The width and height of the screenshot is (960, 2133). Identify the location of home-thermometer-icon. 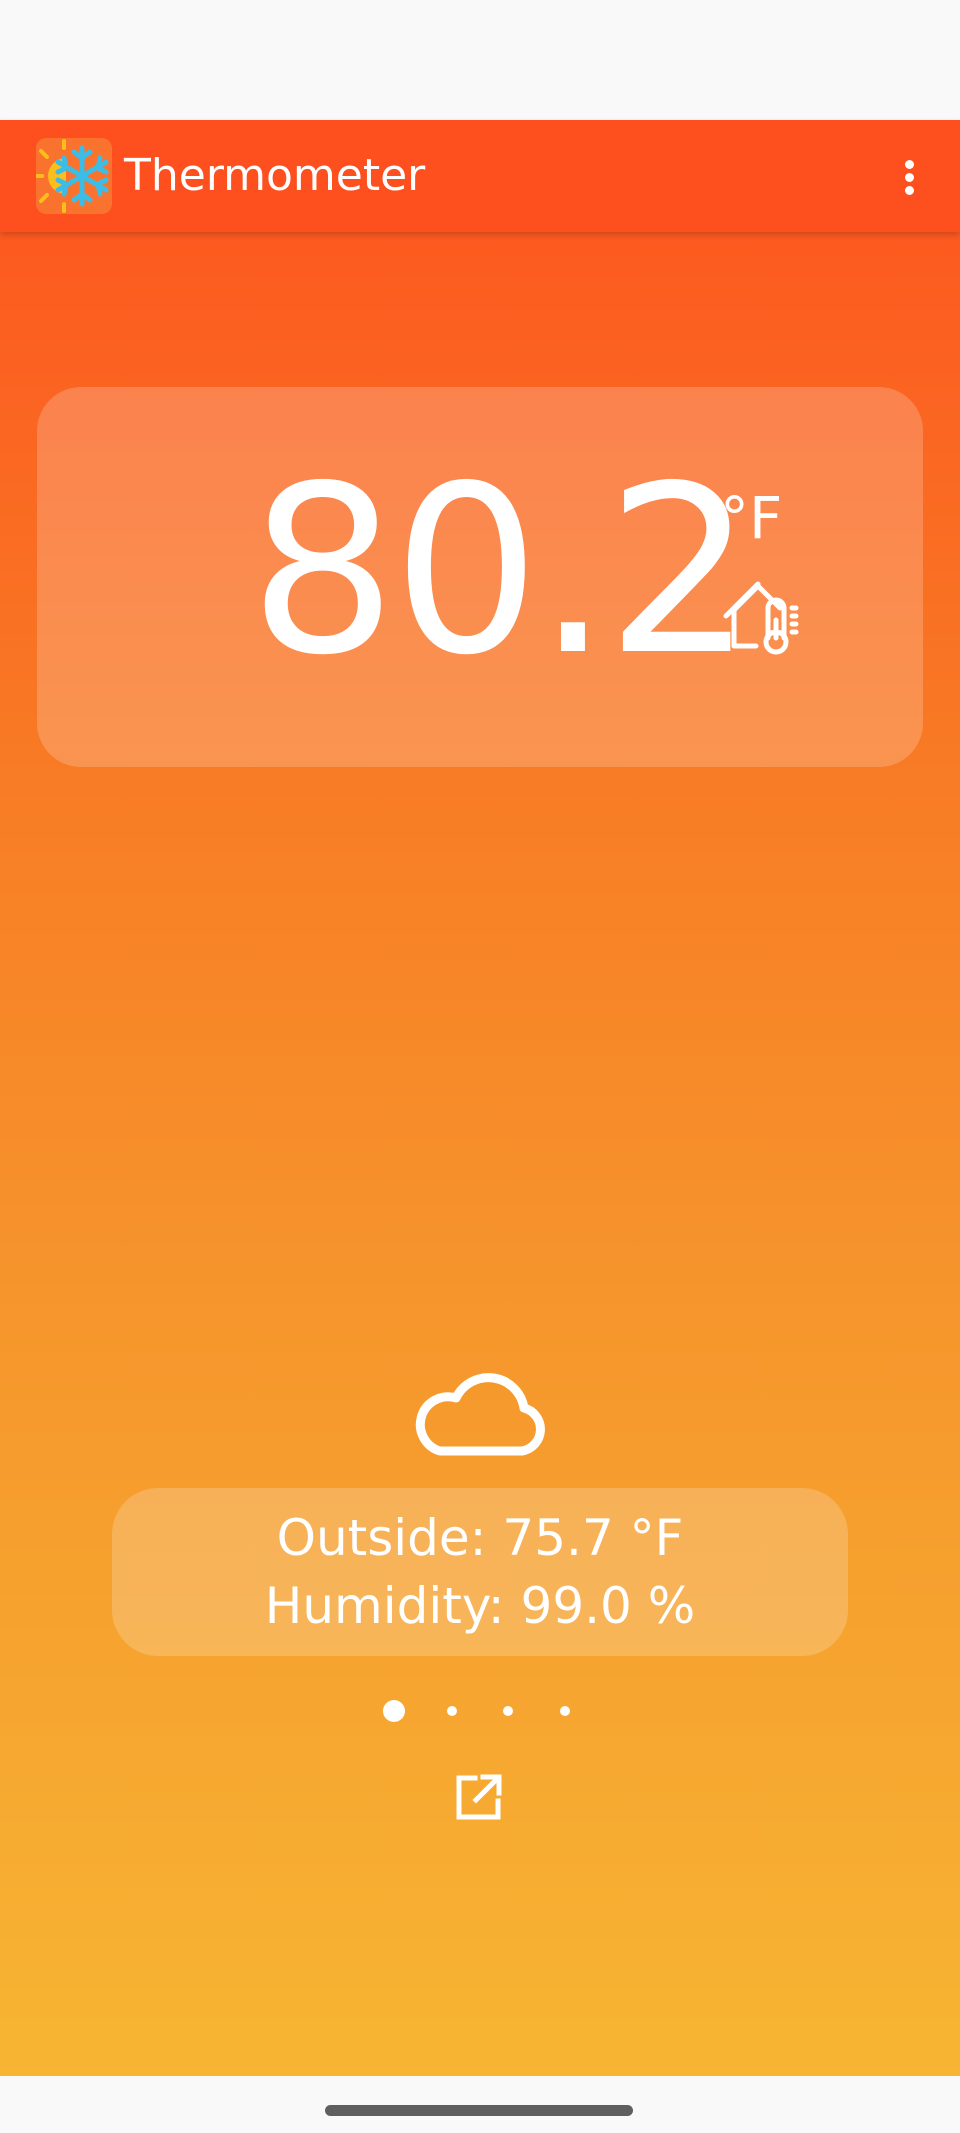
(764, 614).